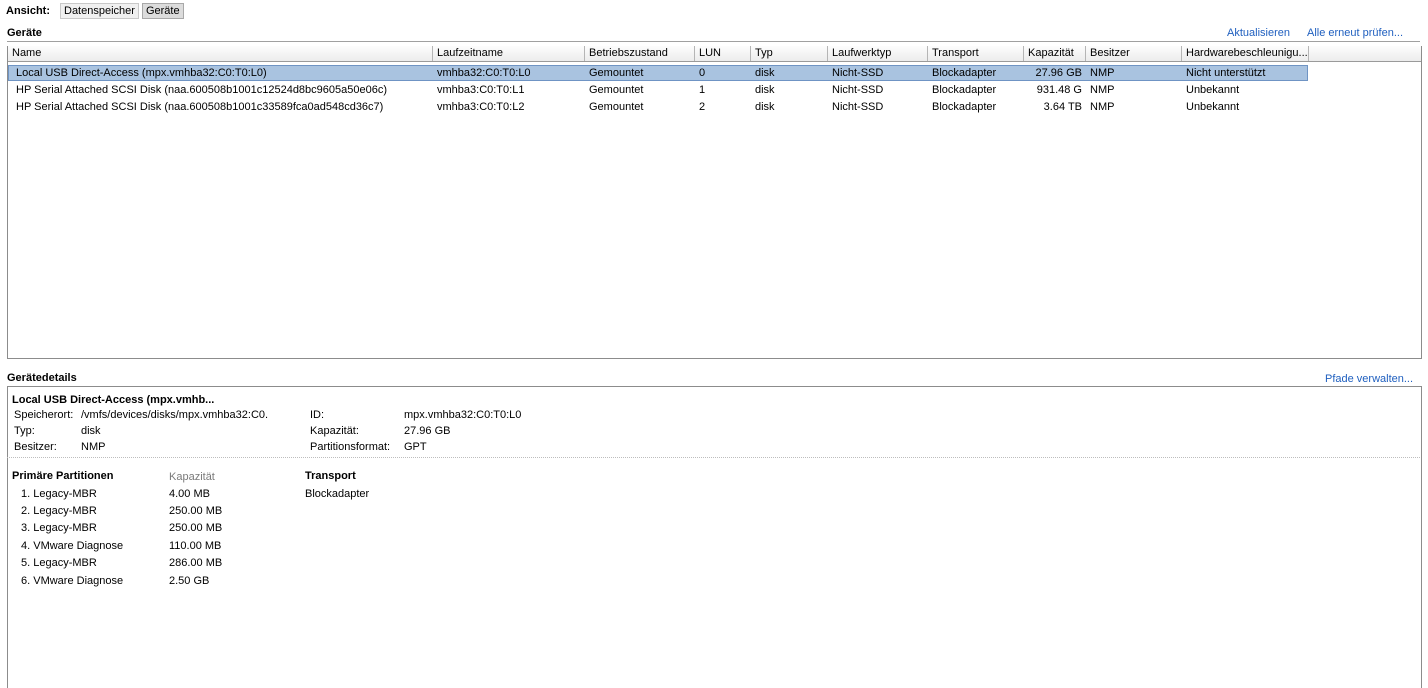  I want to click on detail-key: Speicherort:, so click(44, 415).